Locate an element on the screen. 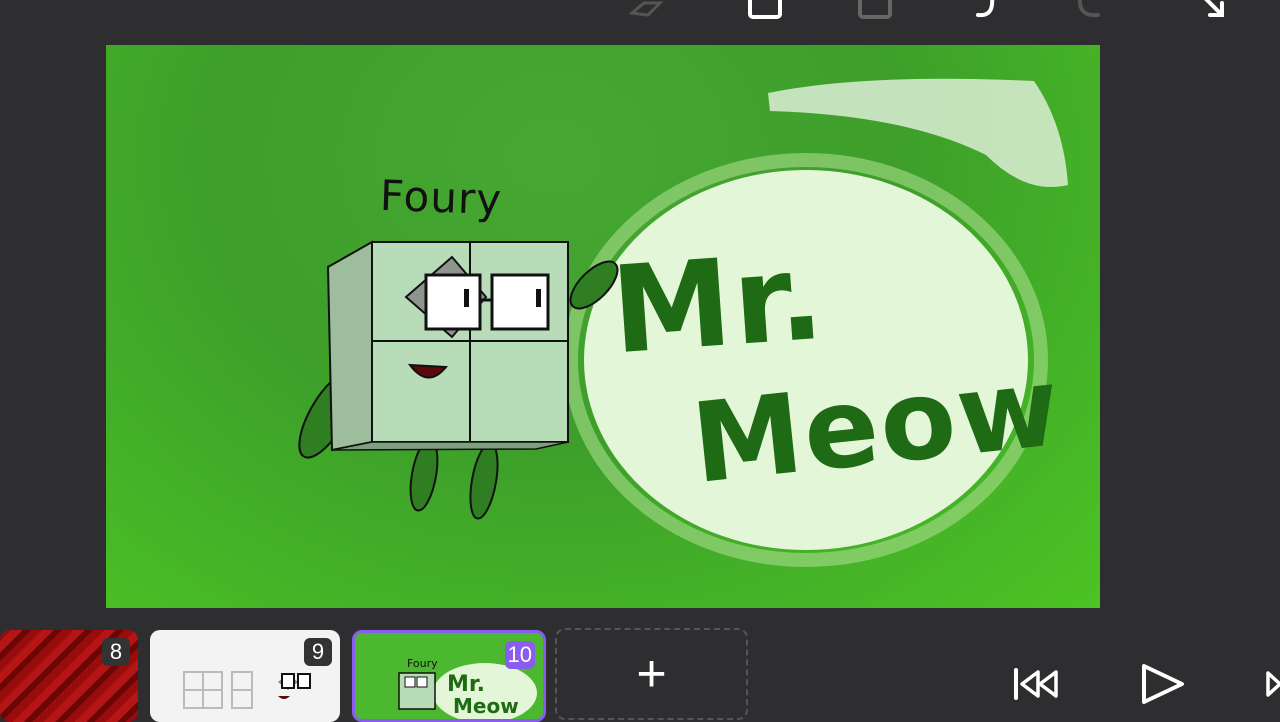  frame-thumbnail-8: 8 is located at coordinates (69, 676).